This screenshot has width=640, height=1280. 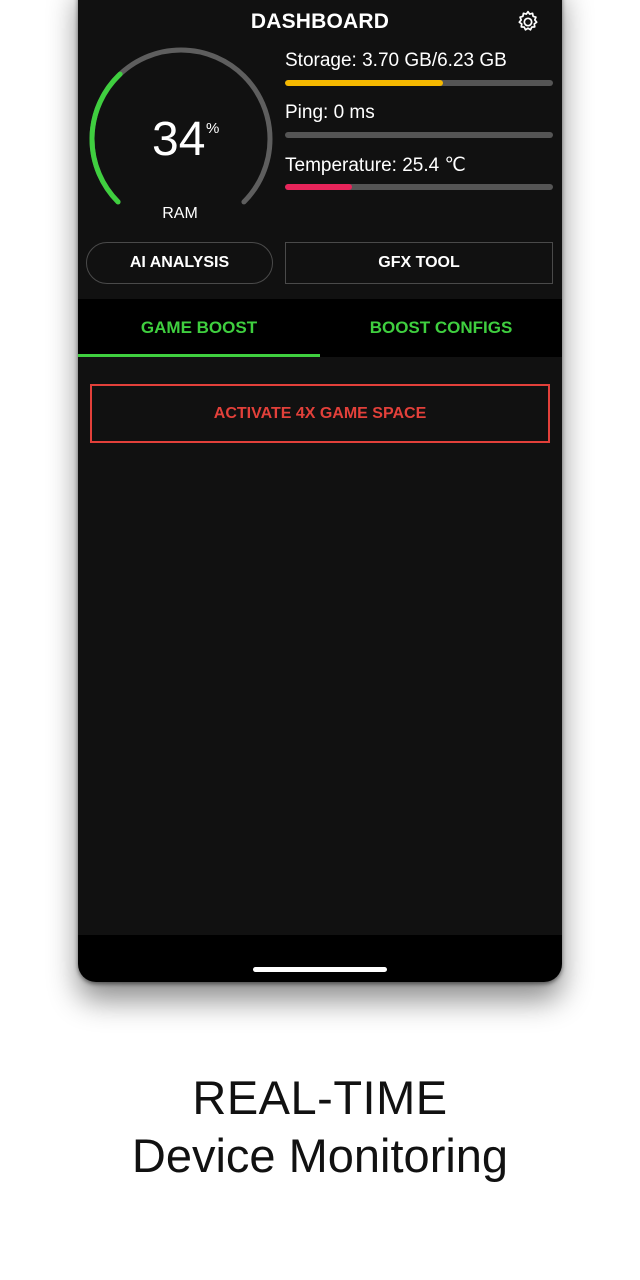 I want to click on tab-bar: GAME BOOST BOOST CONFIGS, so click(x=320, y=328).